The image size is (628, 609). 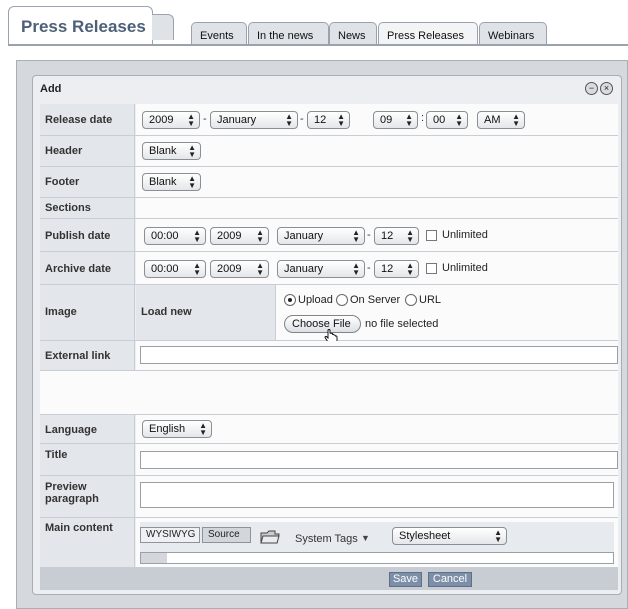 I want to click on language-row: Language English ▲ ▼, so click(x=329, y=429).